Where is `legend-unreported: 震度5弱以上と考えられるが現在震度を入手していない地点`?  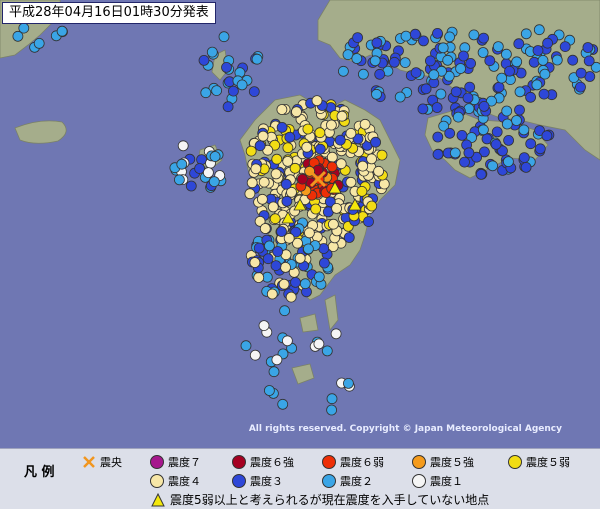
legend-unreported: 震度5弱以上と考えられるが現在震度を入手していない地点 is located at coordinates (319, 499).